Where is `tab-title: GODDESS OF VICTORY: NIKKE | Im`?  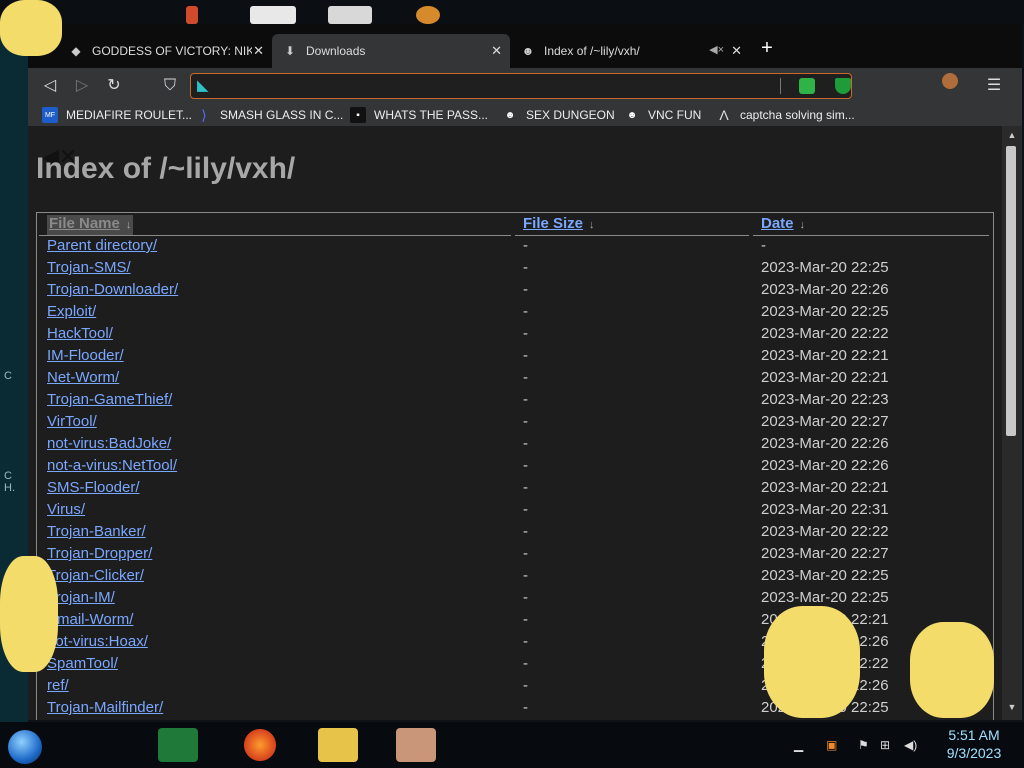 tab-title: GODDESS OF VICTORY: NIKKE | Im is located at coordinates (172, 51).